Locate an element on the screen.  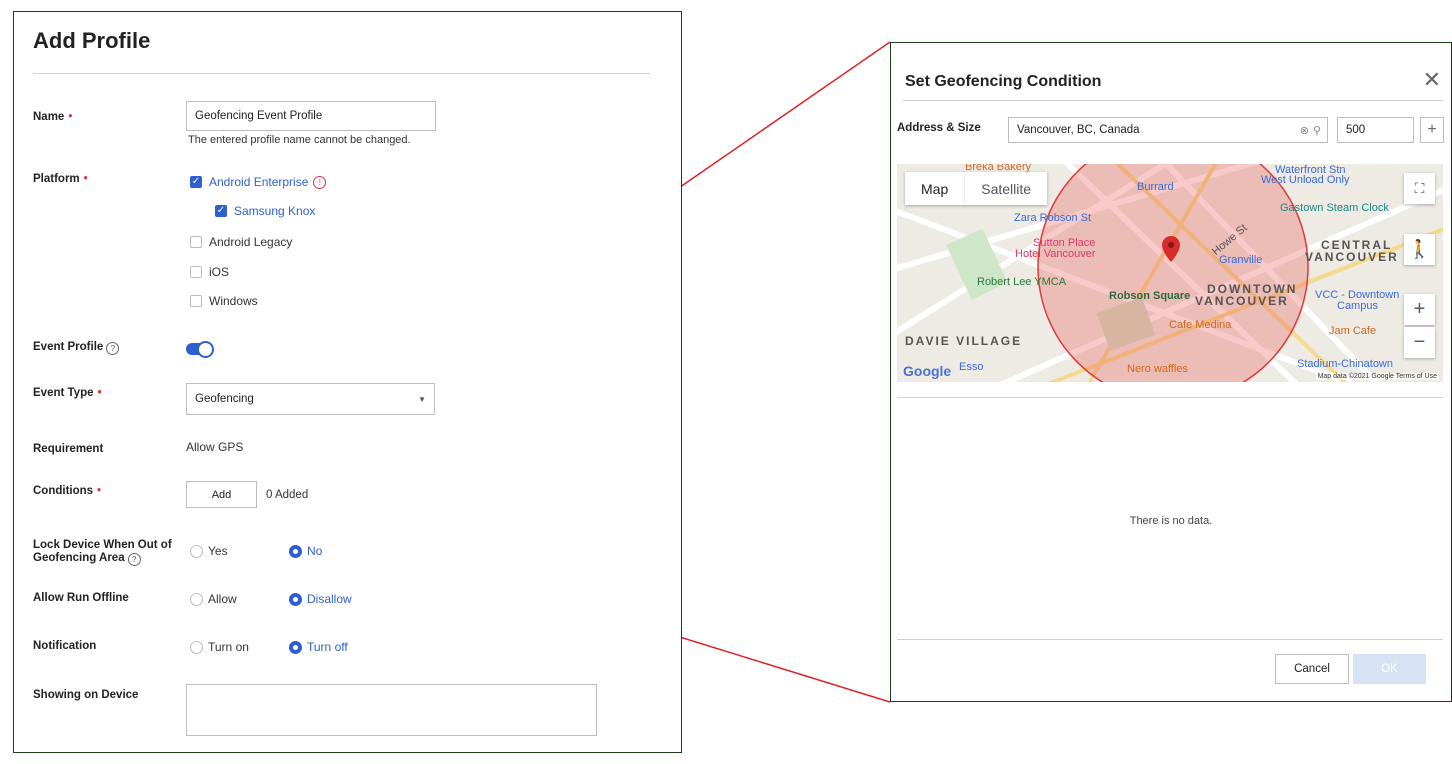
name-input: Geofencing Event Profile is located at coordinates (311, 116).